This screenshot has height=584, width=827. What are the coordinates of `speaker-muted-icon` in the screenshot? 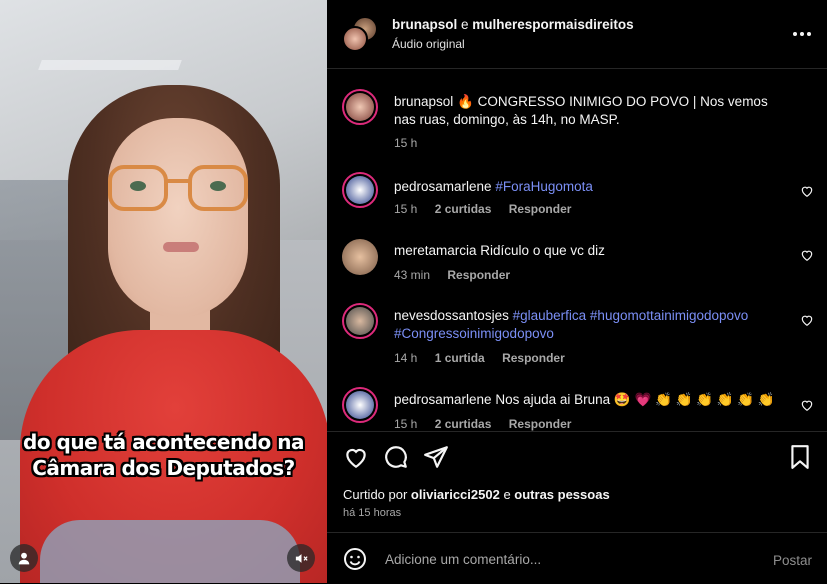 It's located at (301, 558).